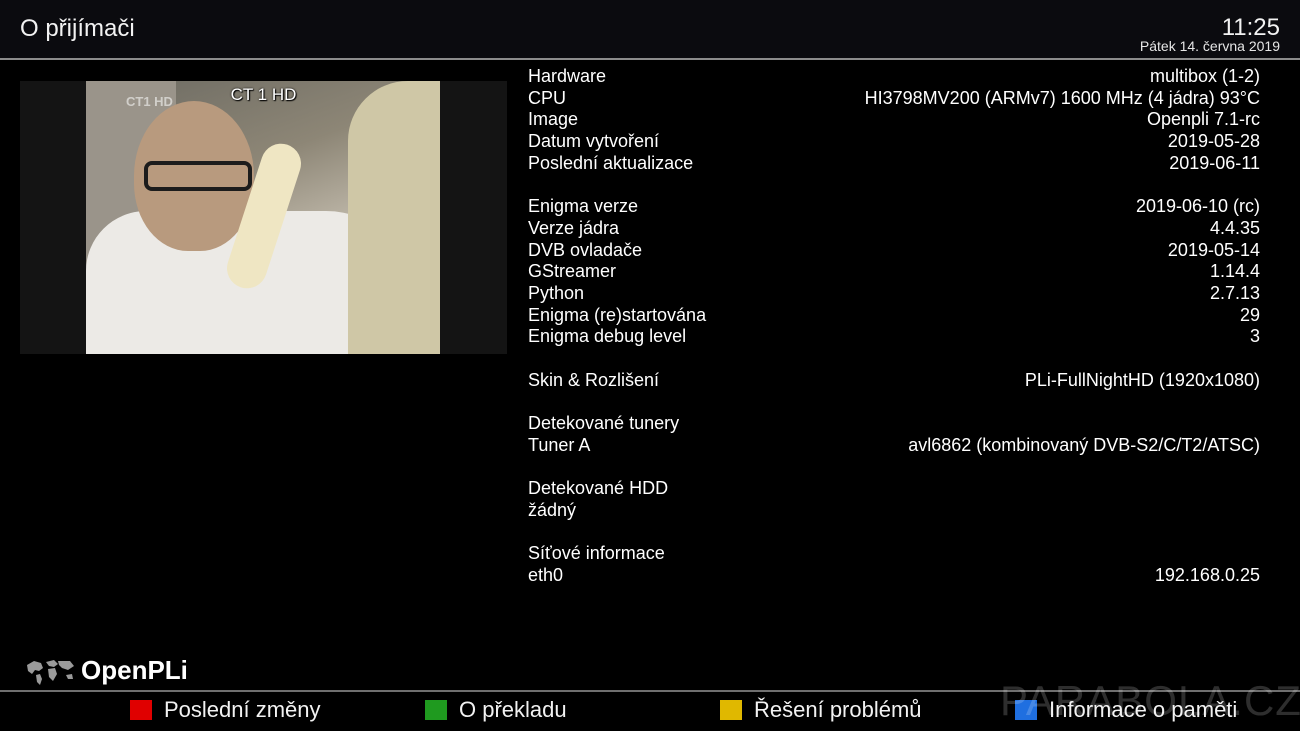  Describe the element at coordinates (574, 227) in the screenshot. I see `info-label: Verze jádra` at that location.